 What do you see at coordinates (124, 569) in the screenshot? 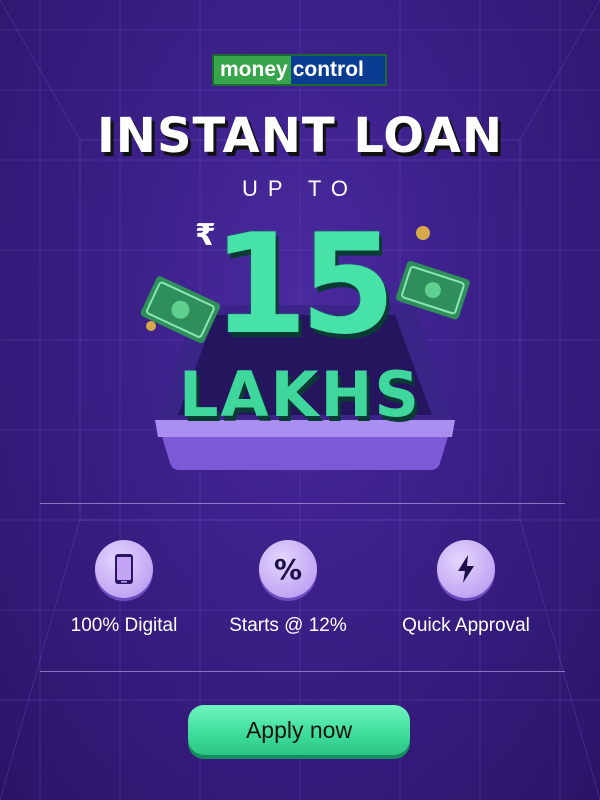
I see `smartphone-icon` at bounding box center [124, 569].